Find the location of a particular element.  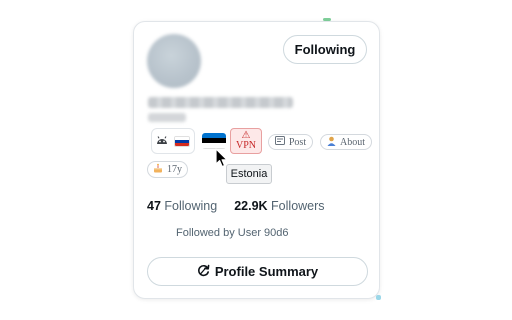

followers-count: 22.9K is located at coordinates (251, 206).